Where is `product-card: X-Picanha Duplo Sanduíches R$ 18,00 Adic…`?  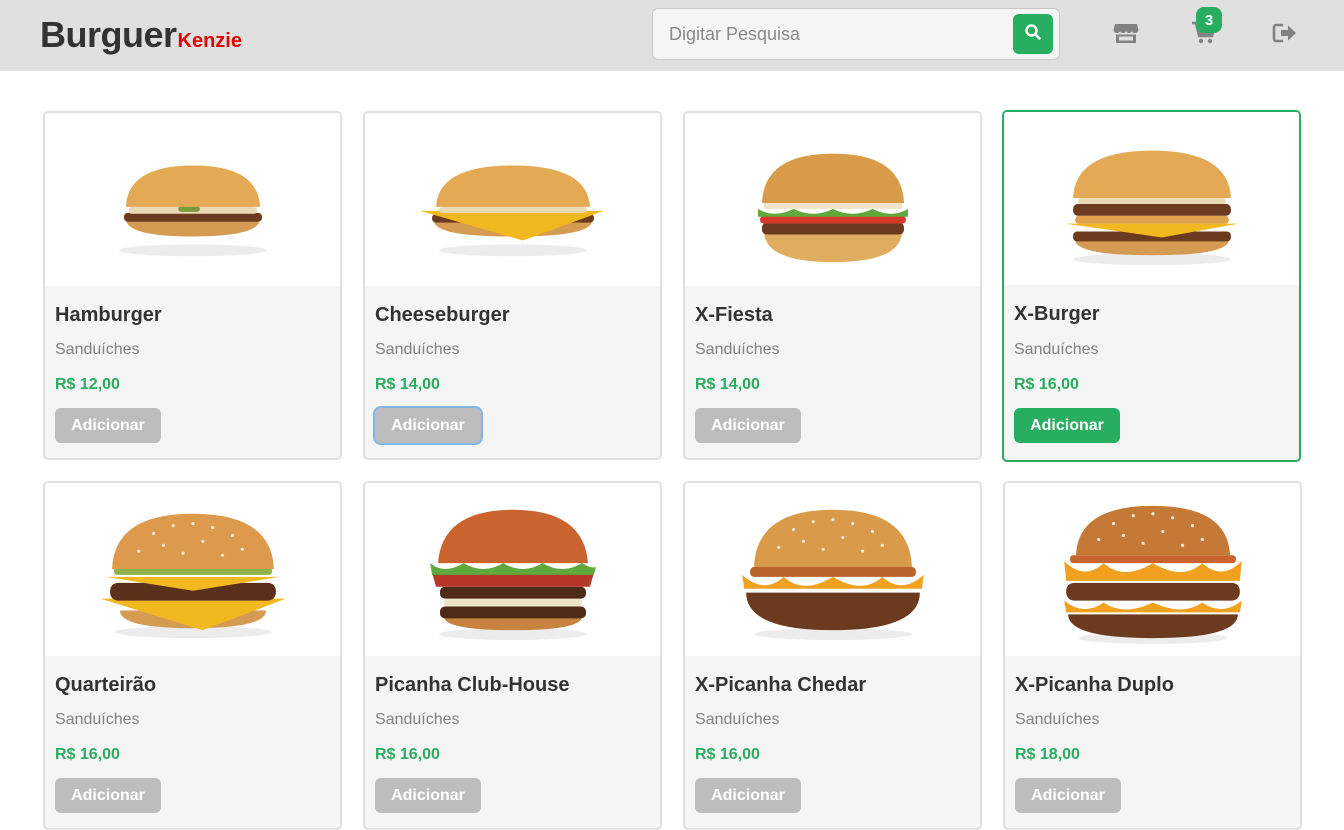
product-card: X-Picanha Duplo Sanduíches R$ 18,00 Adic… is located at coordinates (1152, 655).